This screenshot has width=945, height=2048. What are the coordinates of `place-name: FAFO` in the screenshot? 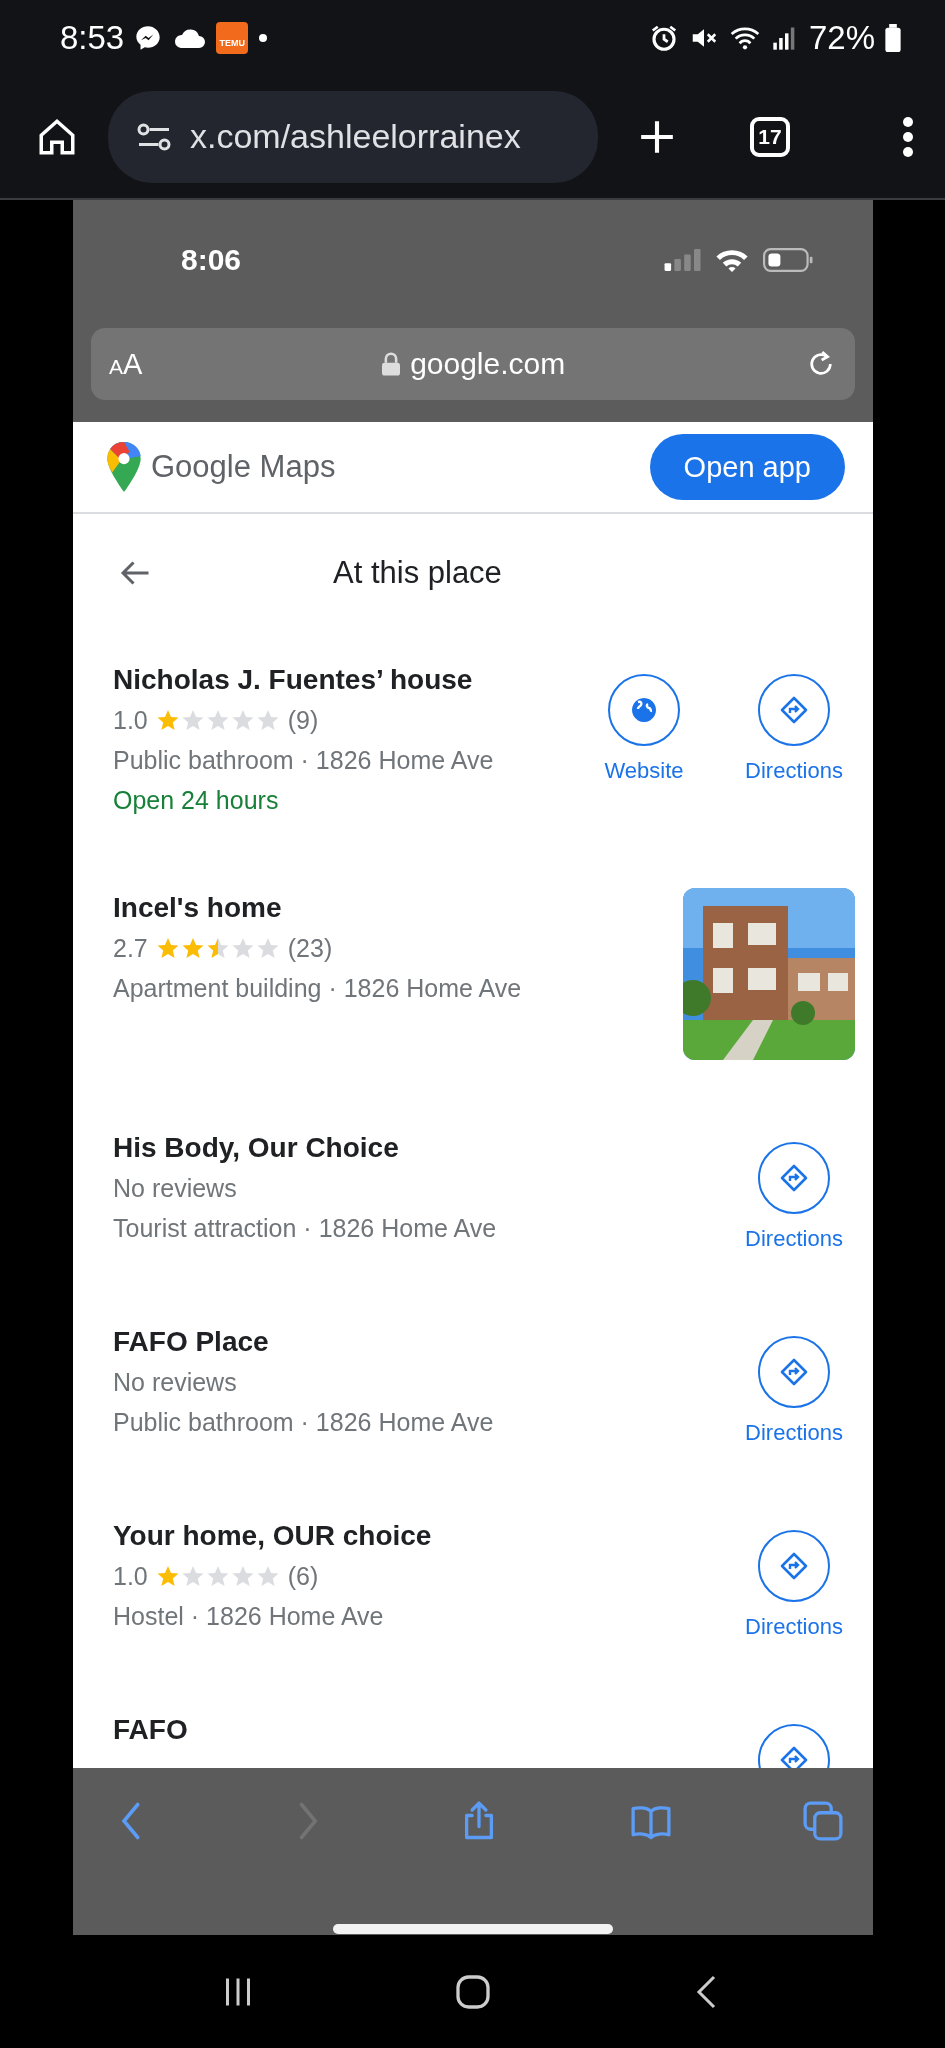 It's located at (417, 1730).